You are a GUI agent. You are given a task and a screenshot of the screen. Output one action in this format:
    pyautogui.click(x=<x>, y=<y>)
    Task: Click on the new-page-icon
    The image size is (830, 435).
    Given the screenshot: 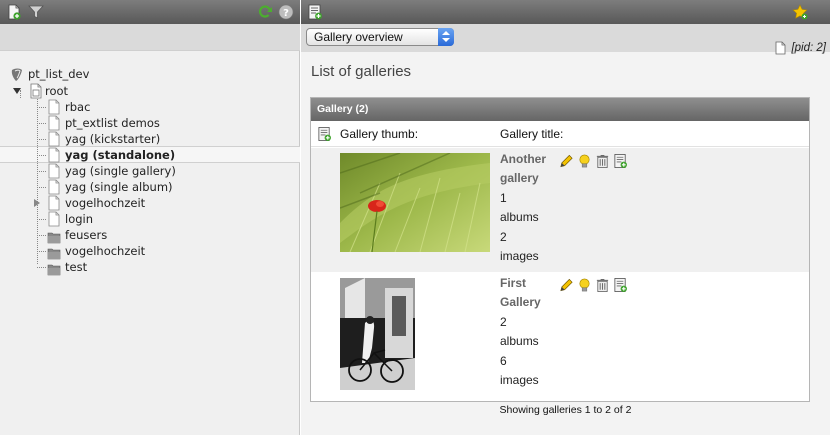 What is the action you would take?
    pyautogui.click(x=14, y=12)
    